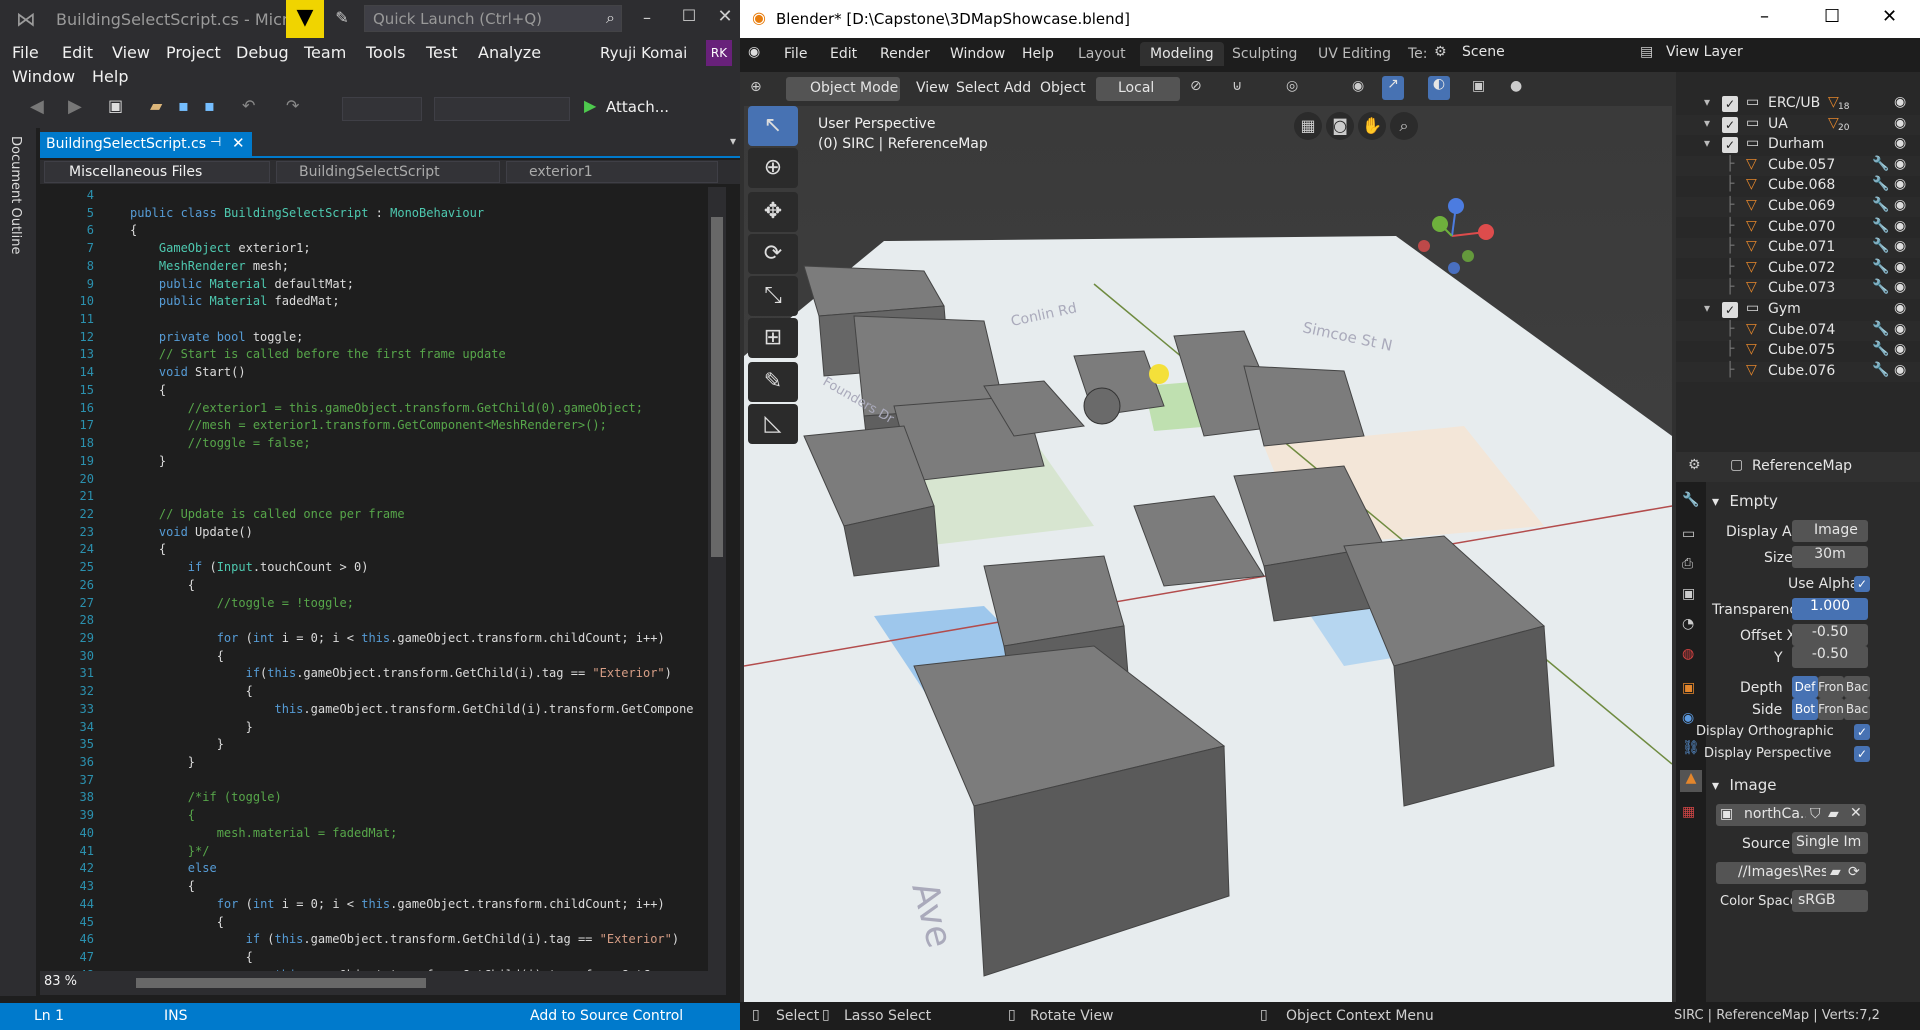 This screenshot has width=1920, height=1030. What do you see at coordinates (1138, 89) in the screenshot?
I see `orientation-dropdown: Local` at bounding box center [1138, 89].